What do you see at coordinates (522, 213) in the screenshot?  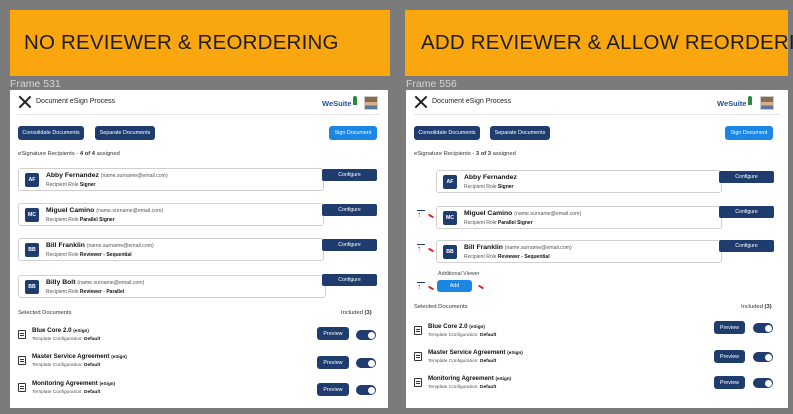 I see `recipient-name-line: Miguel Camino (name.surname@email.com)` at bounding box center [522, 213].